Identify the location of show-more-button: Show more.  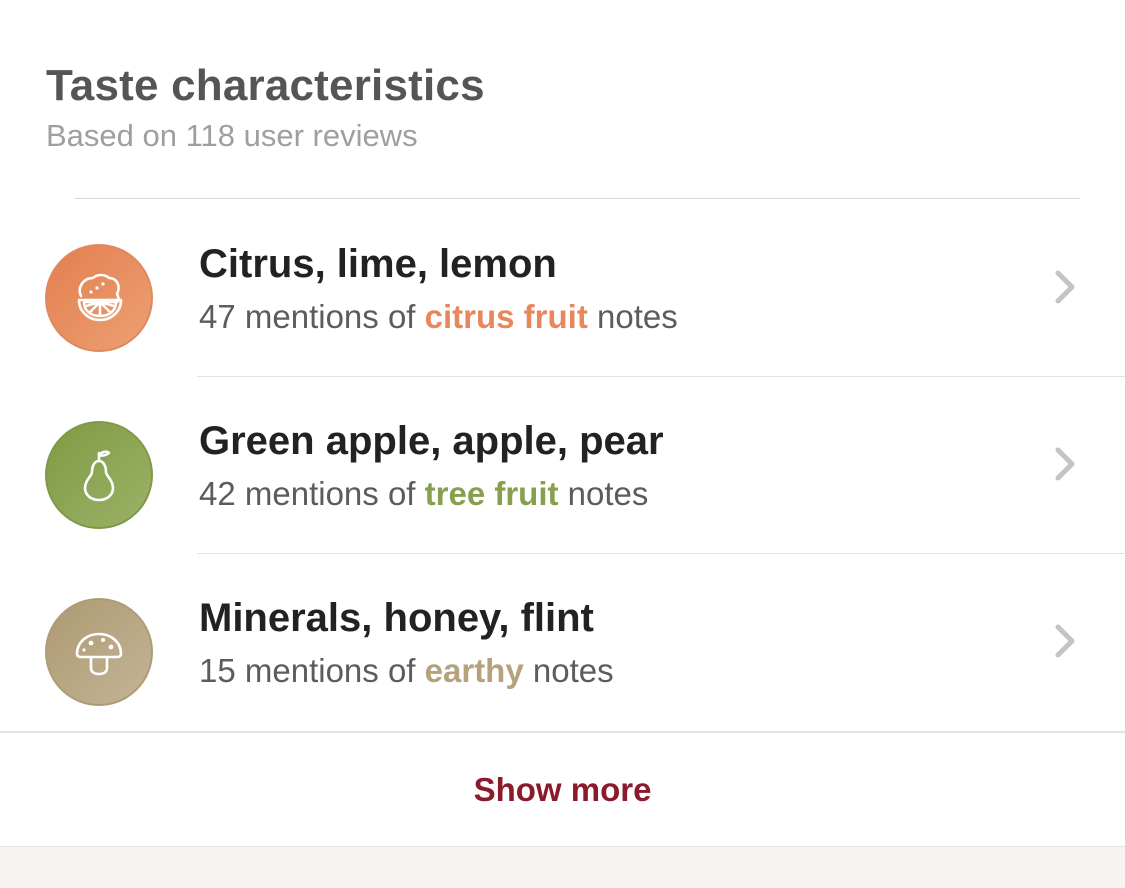
(562, 790).